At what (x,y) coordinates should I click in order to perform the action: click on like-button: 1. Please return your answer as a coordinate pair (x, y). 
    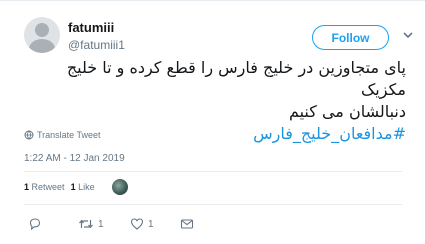
    Looking at the image, I should click on (142, 224).